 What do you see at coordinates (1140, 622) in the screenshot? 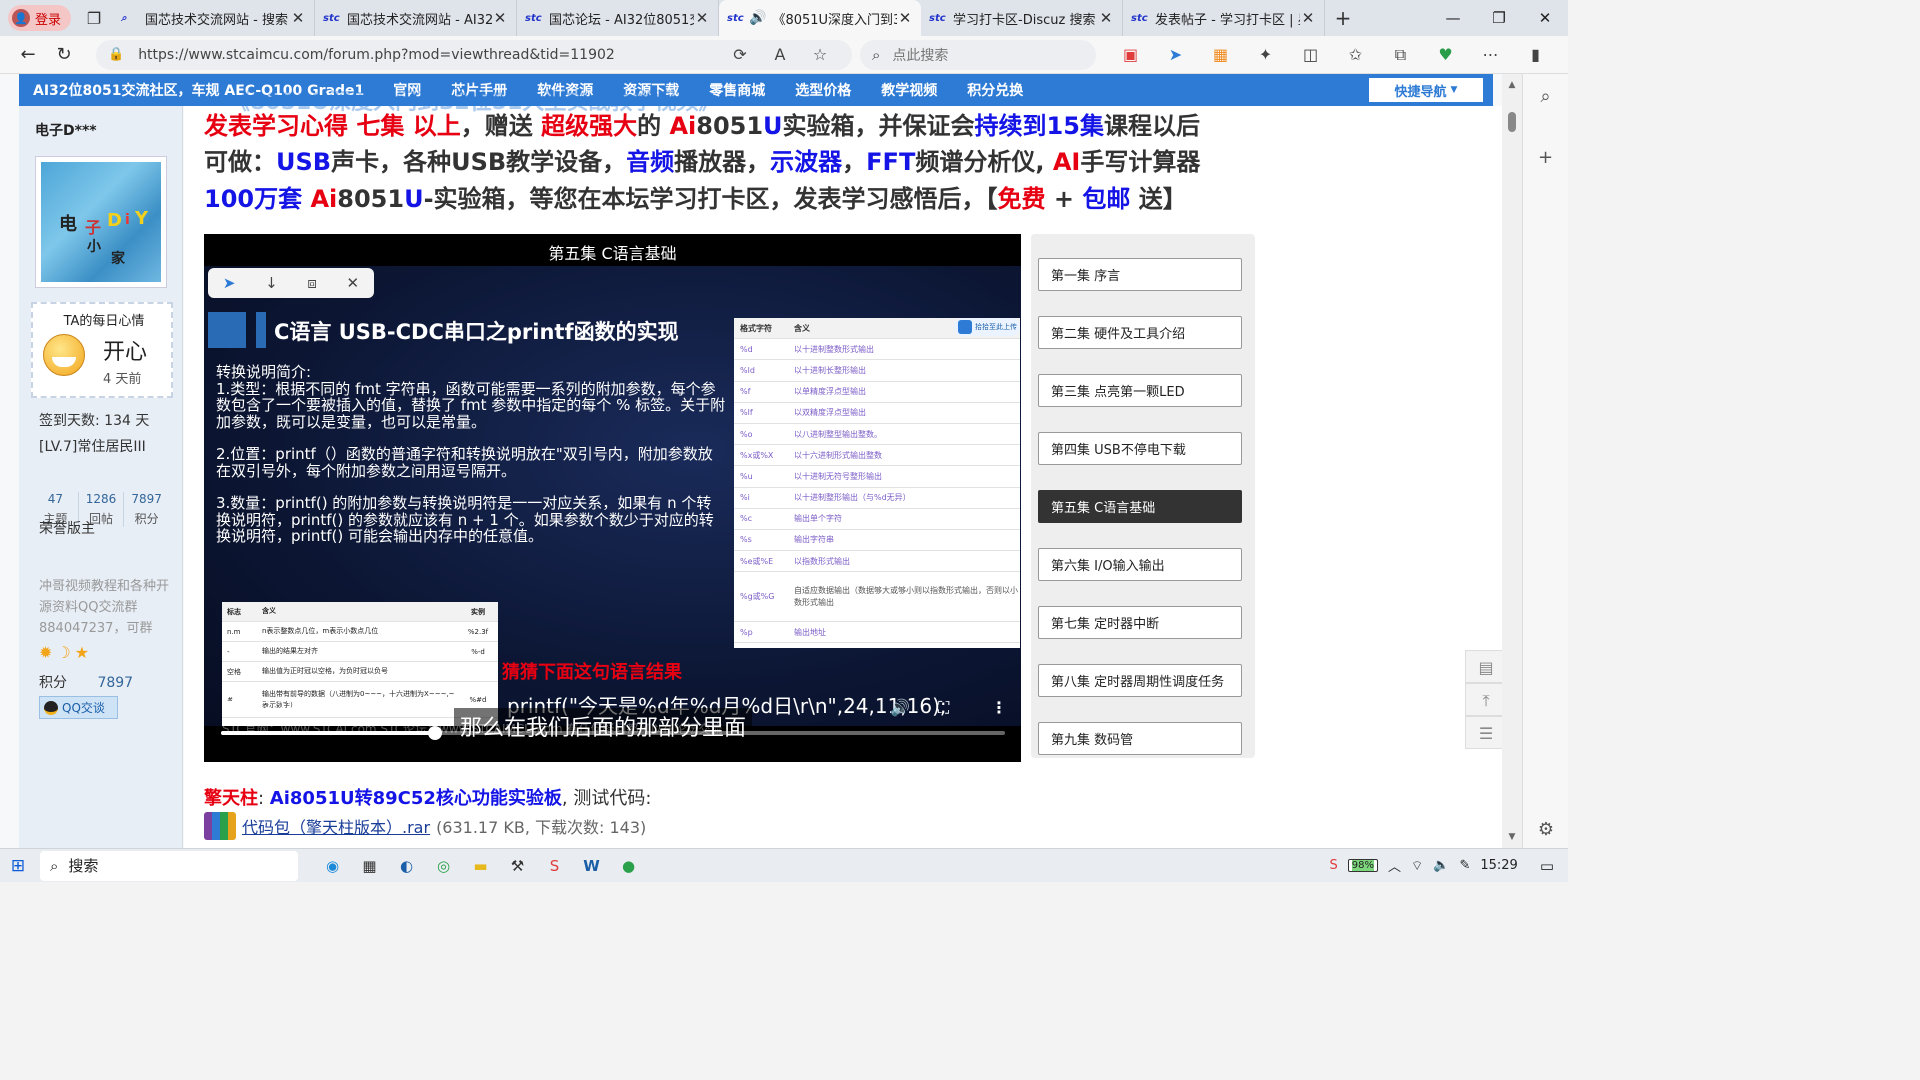
I see `episode-item: 第七集 定时器中断` at bounding box center [1140, 622].